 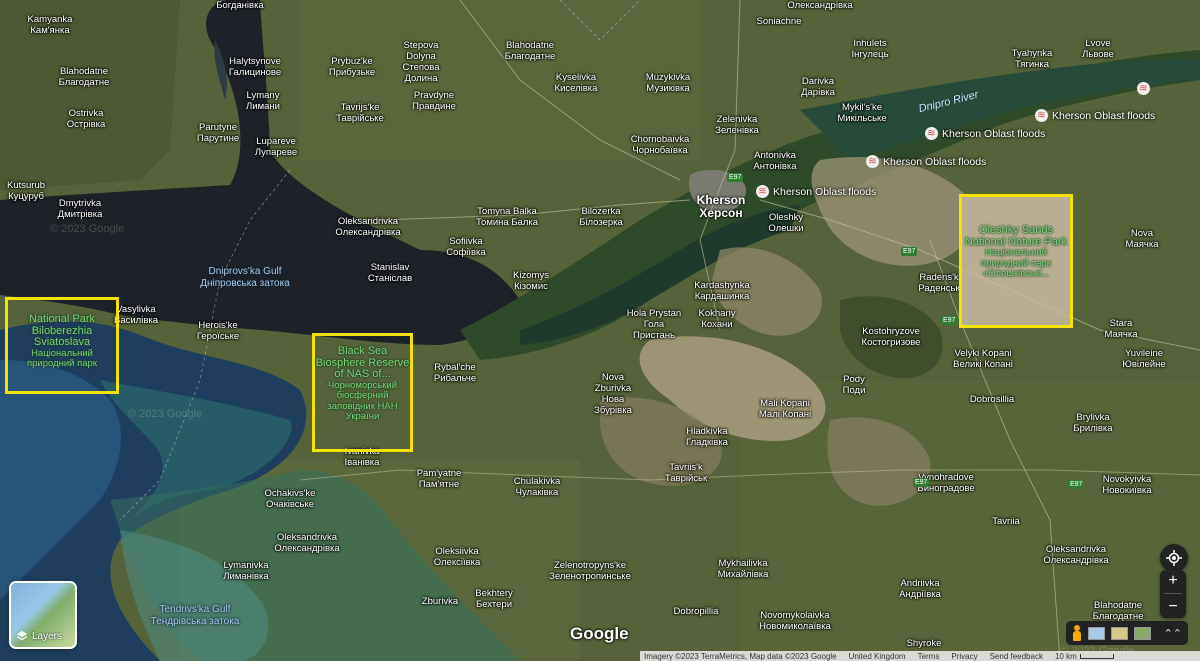 What do you see at coordinates (421, 62) in the screenshot?
I see `place-label: Stepova Dolyna Степова Долина` at bounding box center [421, 62].